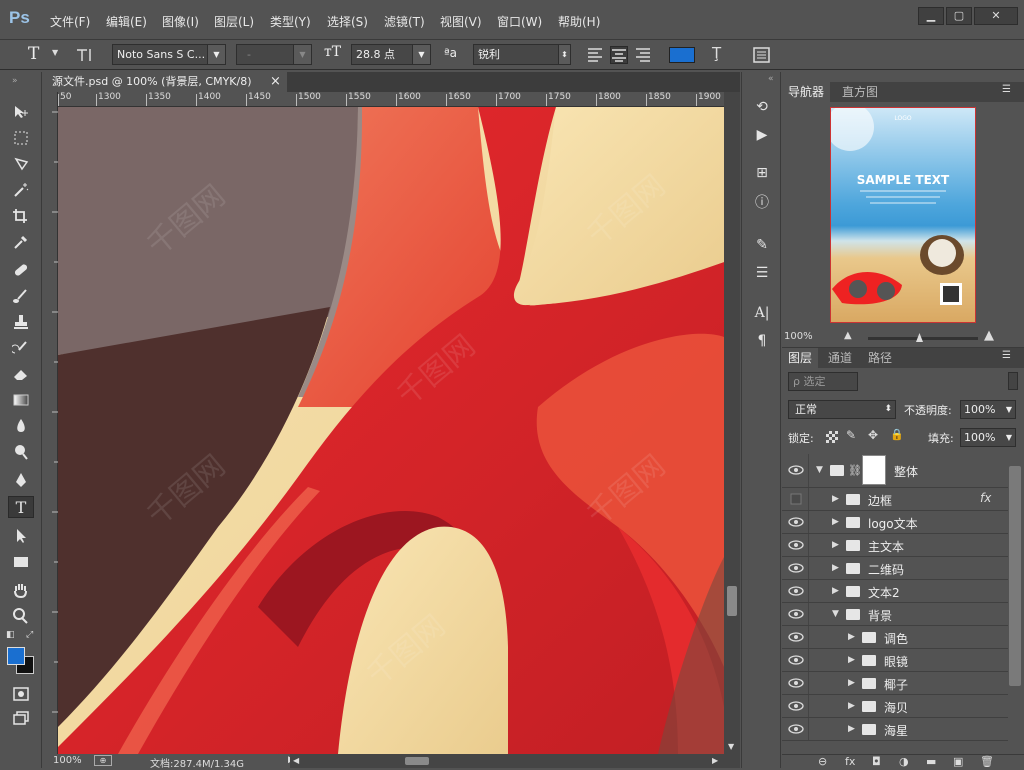 The image size is (1024, 770). Describe the element at coordinates (1015, 576) in the screenshot. I see `layers-scroll-thumb` at that location.